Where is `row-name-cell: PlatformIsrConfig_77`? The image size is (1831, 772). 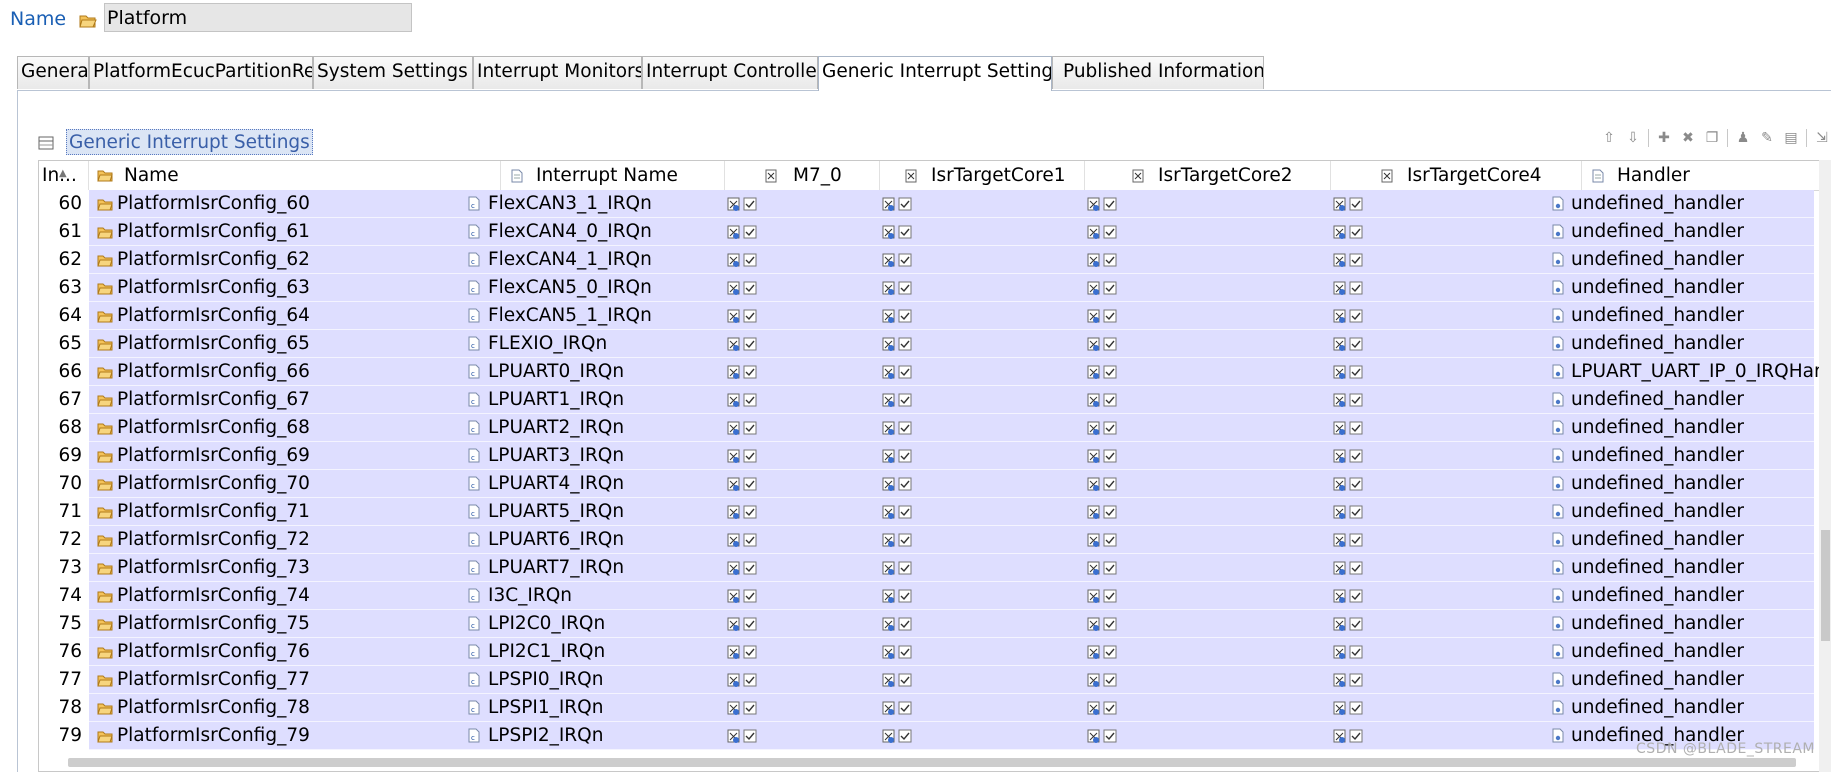
row-name-cell: PlatformIsrConfig_77 is located at coordinates (297, 680).